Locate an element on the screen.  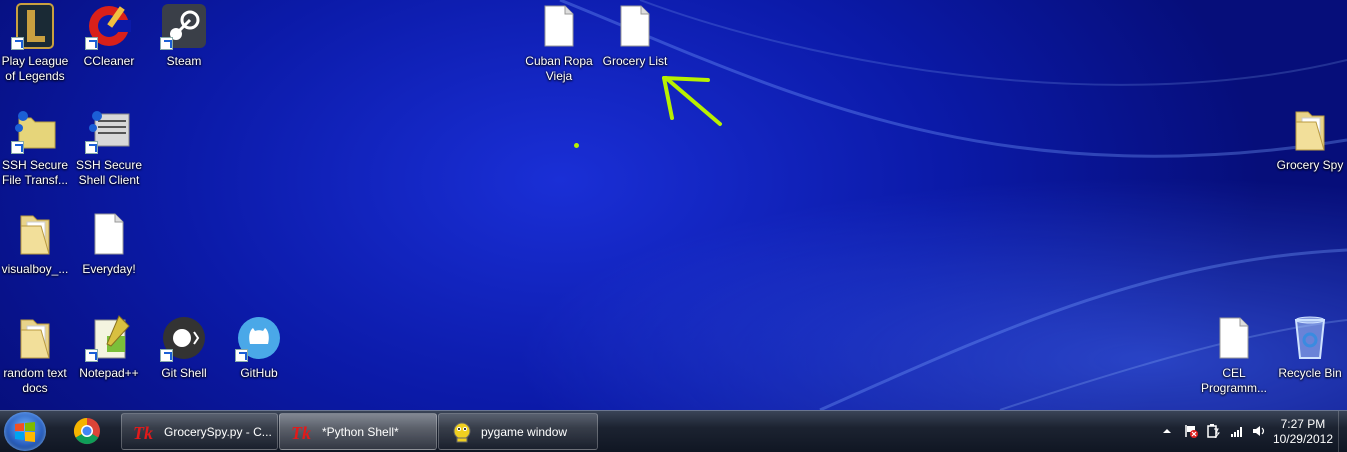
desktop-icon-ssh-shell-client: SSH Secure Shell Client is located at coordinates (109, 147).